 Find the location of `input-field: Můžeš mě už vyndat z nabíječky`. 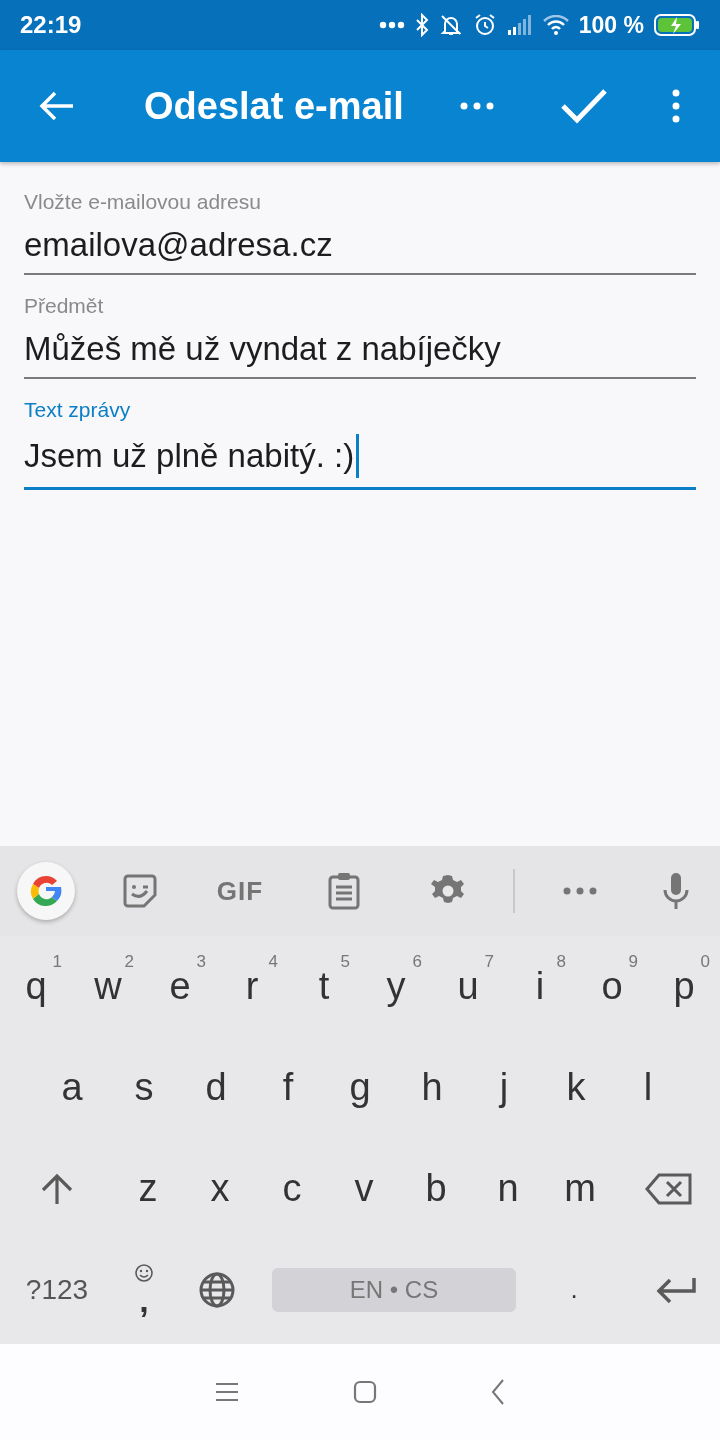

input-field: Můžeš mě už vyndat z nabíječky is located at coordinates (360, 354).